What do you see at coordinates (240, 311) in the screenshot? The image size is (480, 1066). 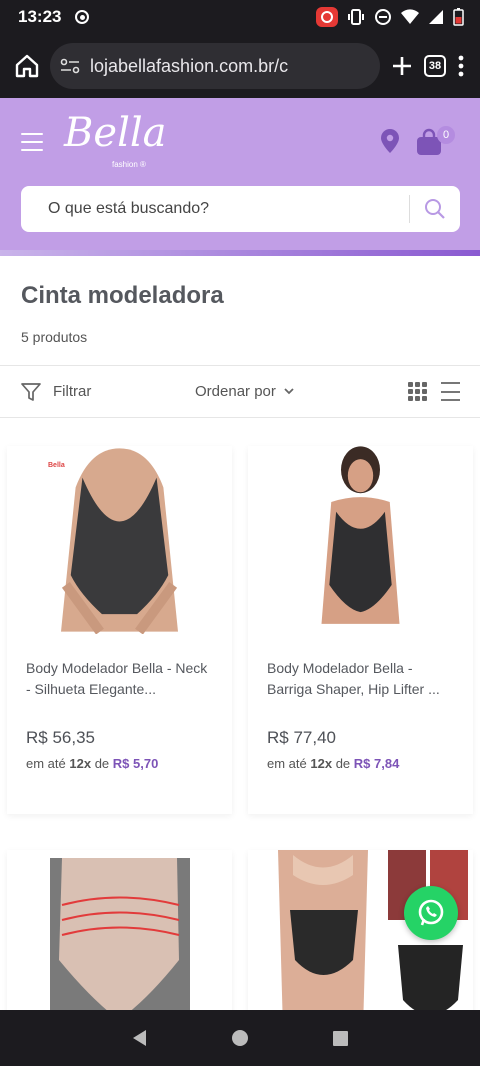 I see `category-header: Cinta modeladora 5 produtos` at bounding box center [240, 311].